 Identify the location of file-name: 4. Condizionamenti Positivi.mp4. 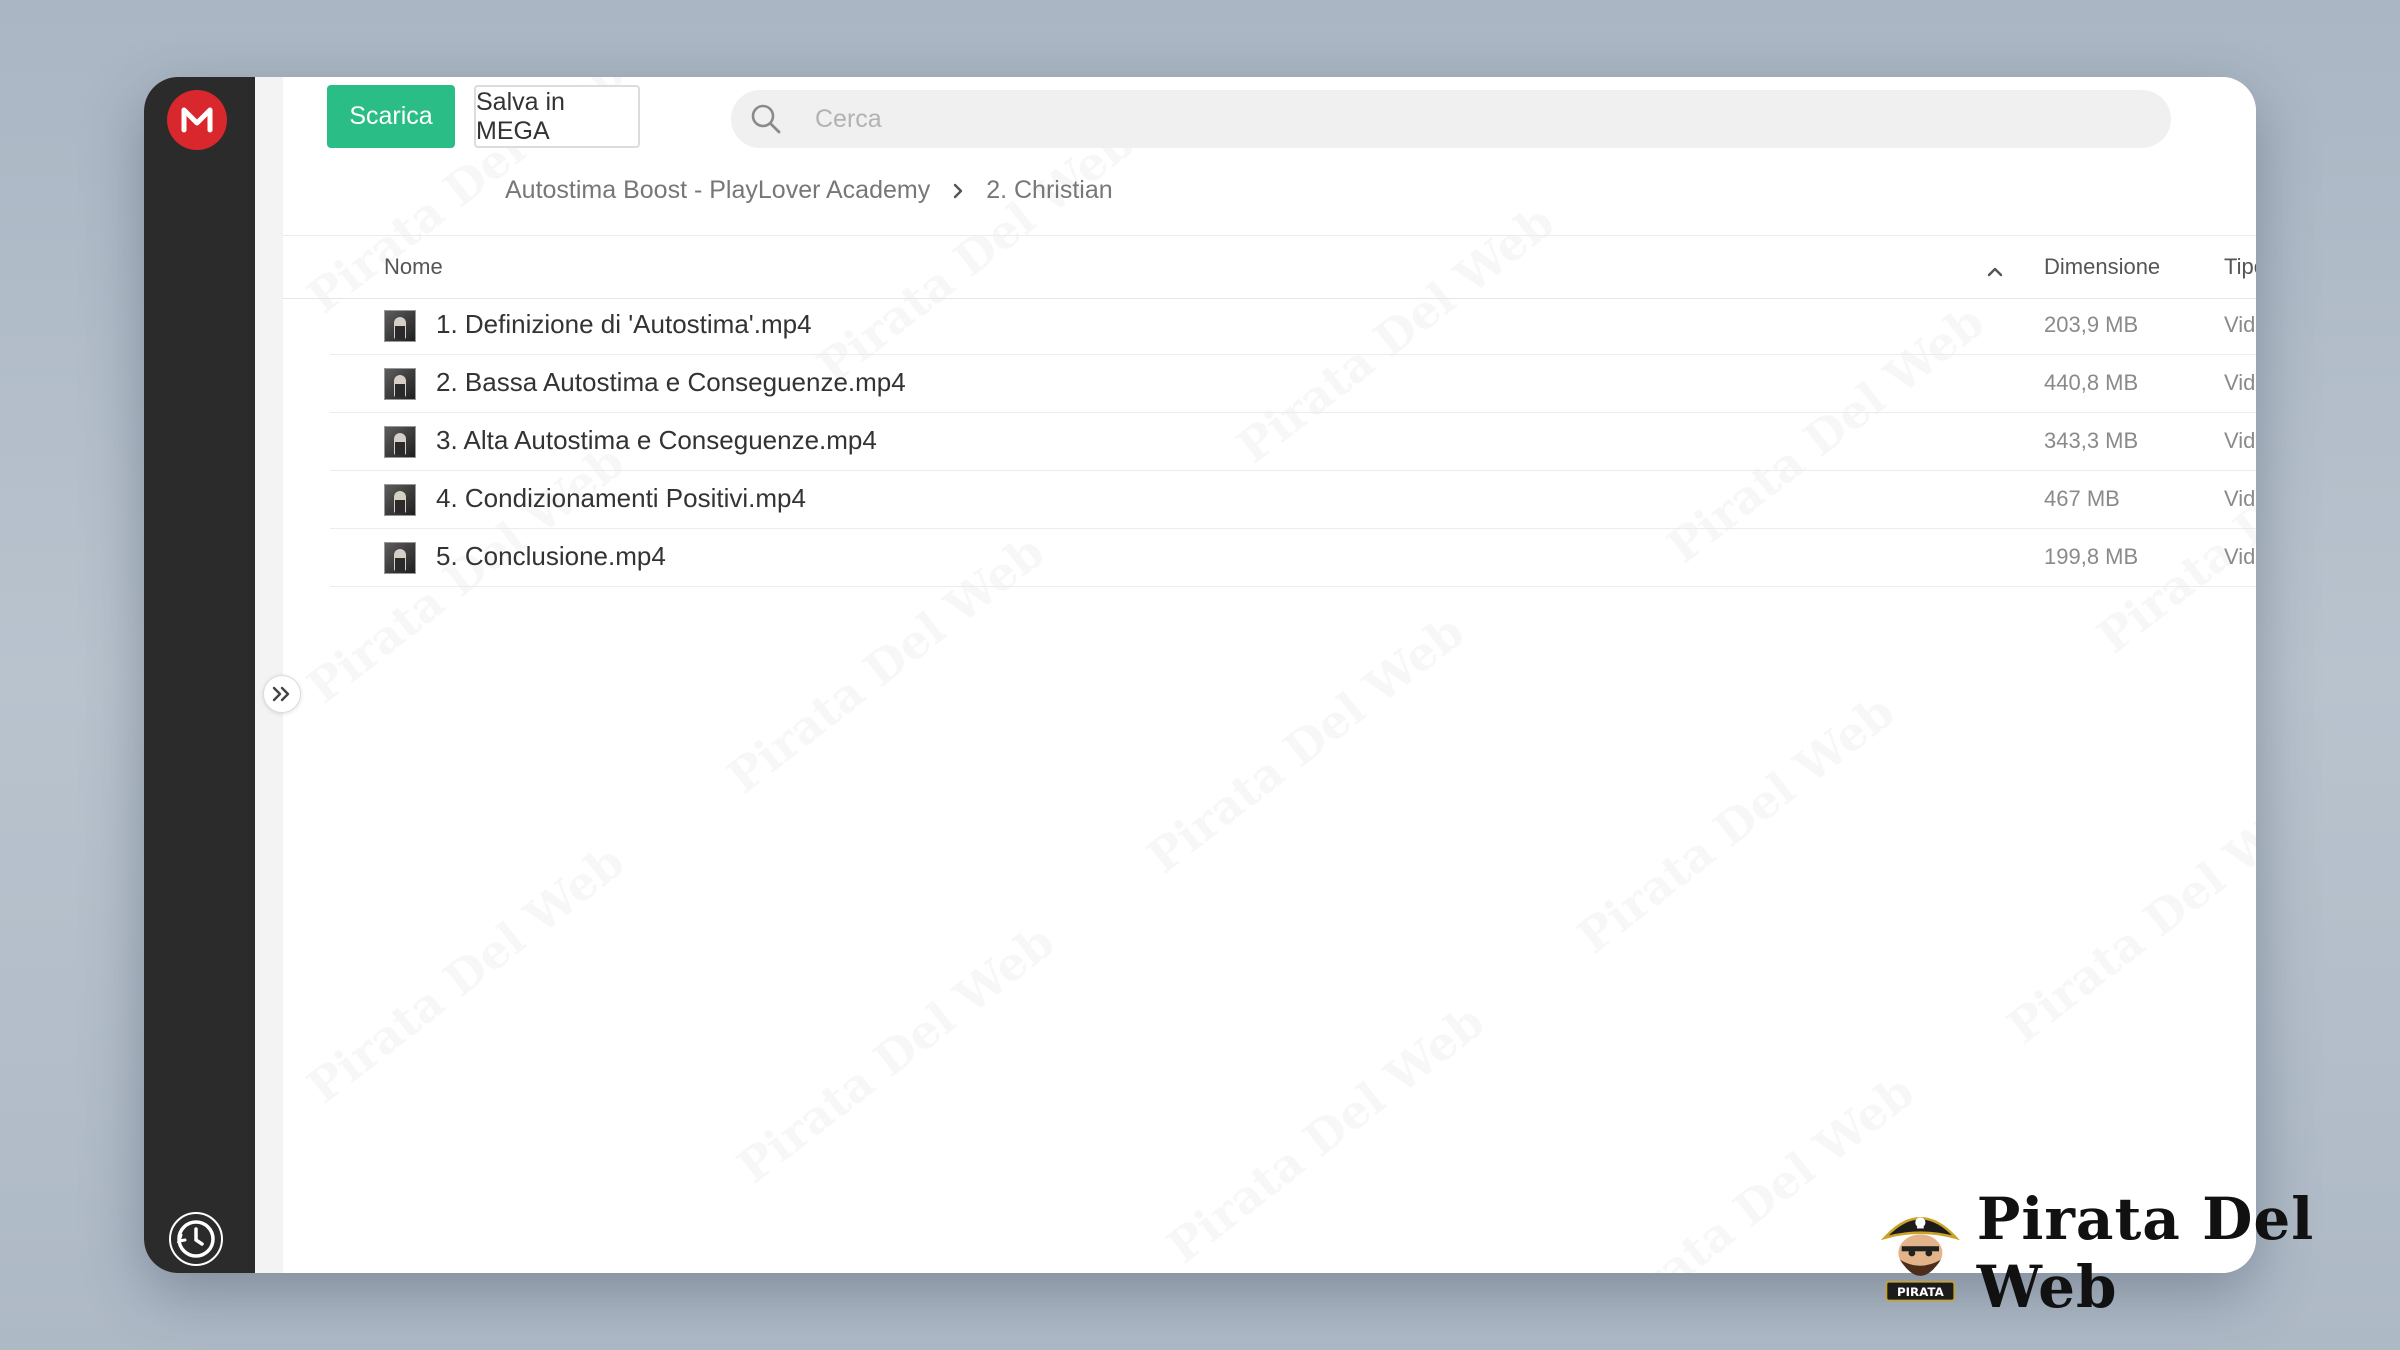
(621, 498).